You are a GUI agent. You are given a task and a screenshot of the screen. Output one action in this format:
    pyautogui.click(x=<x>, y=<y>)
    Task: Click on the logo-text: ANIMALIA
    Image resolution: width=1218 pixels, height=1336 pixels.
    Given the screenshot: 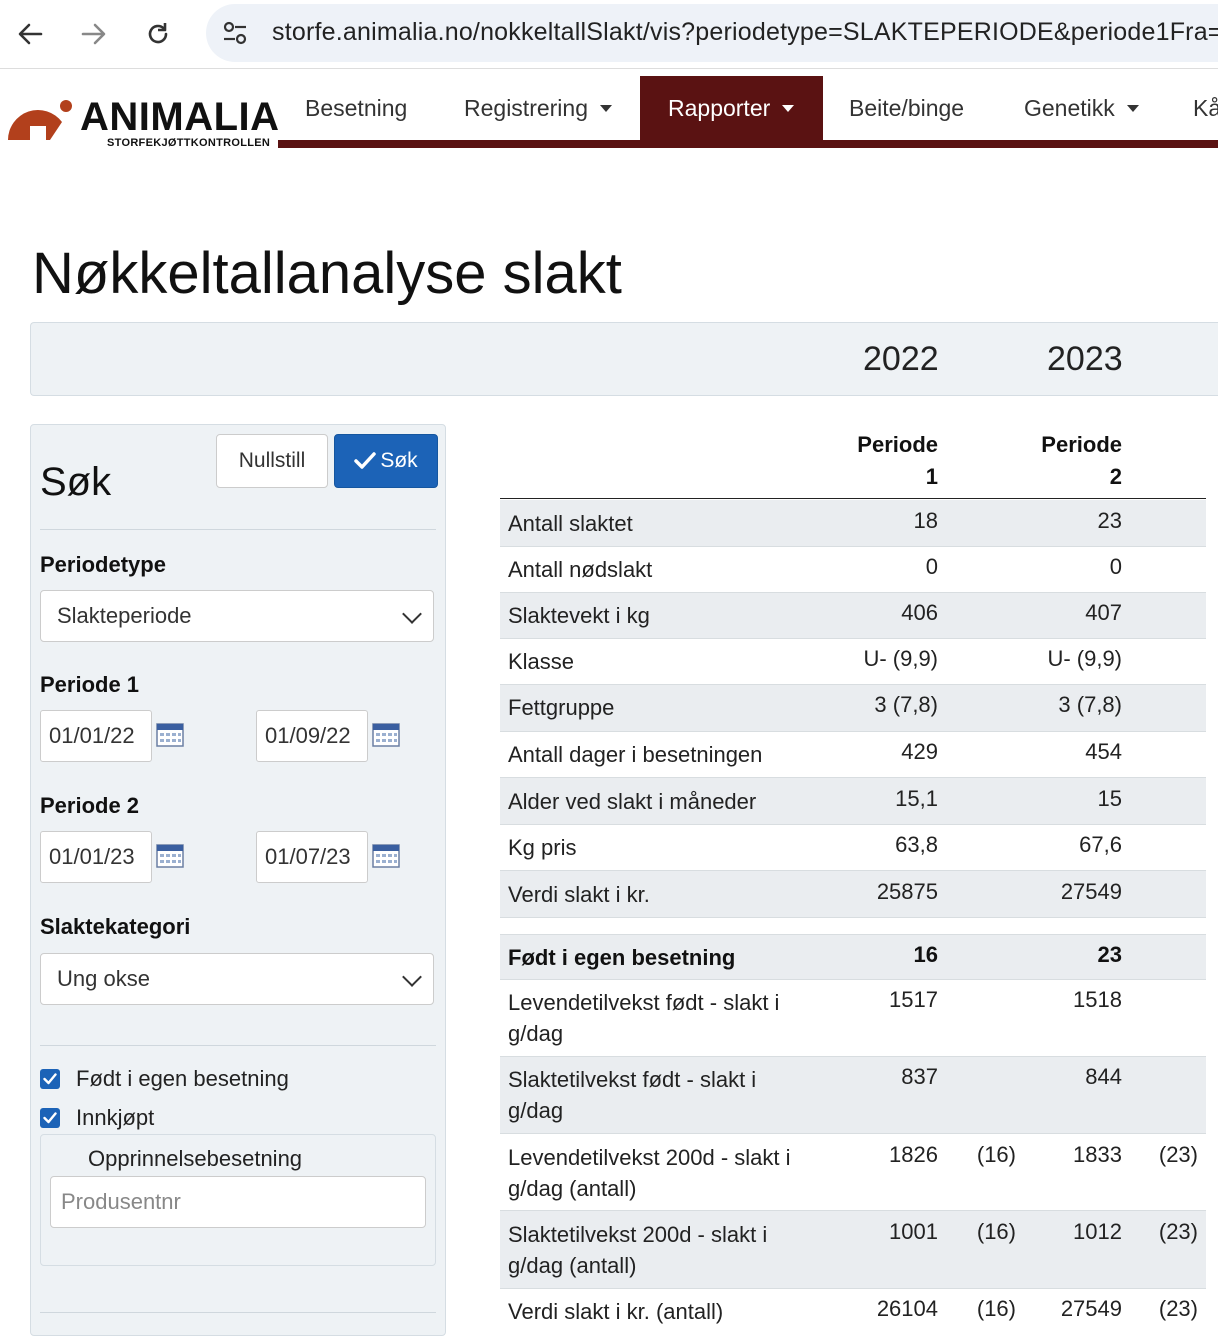 What is the action you would take?
    pyautogui.click(x=180, y=117)
    